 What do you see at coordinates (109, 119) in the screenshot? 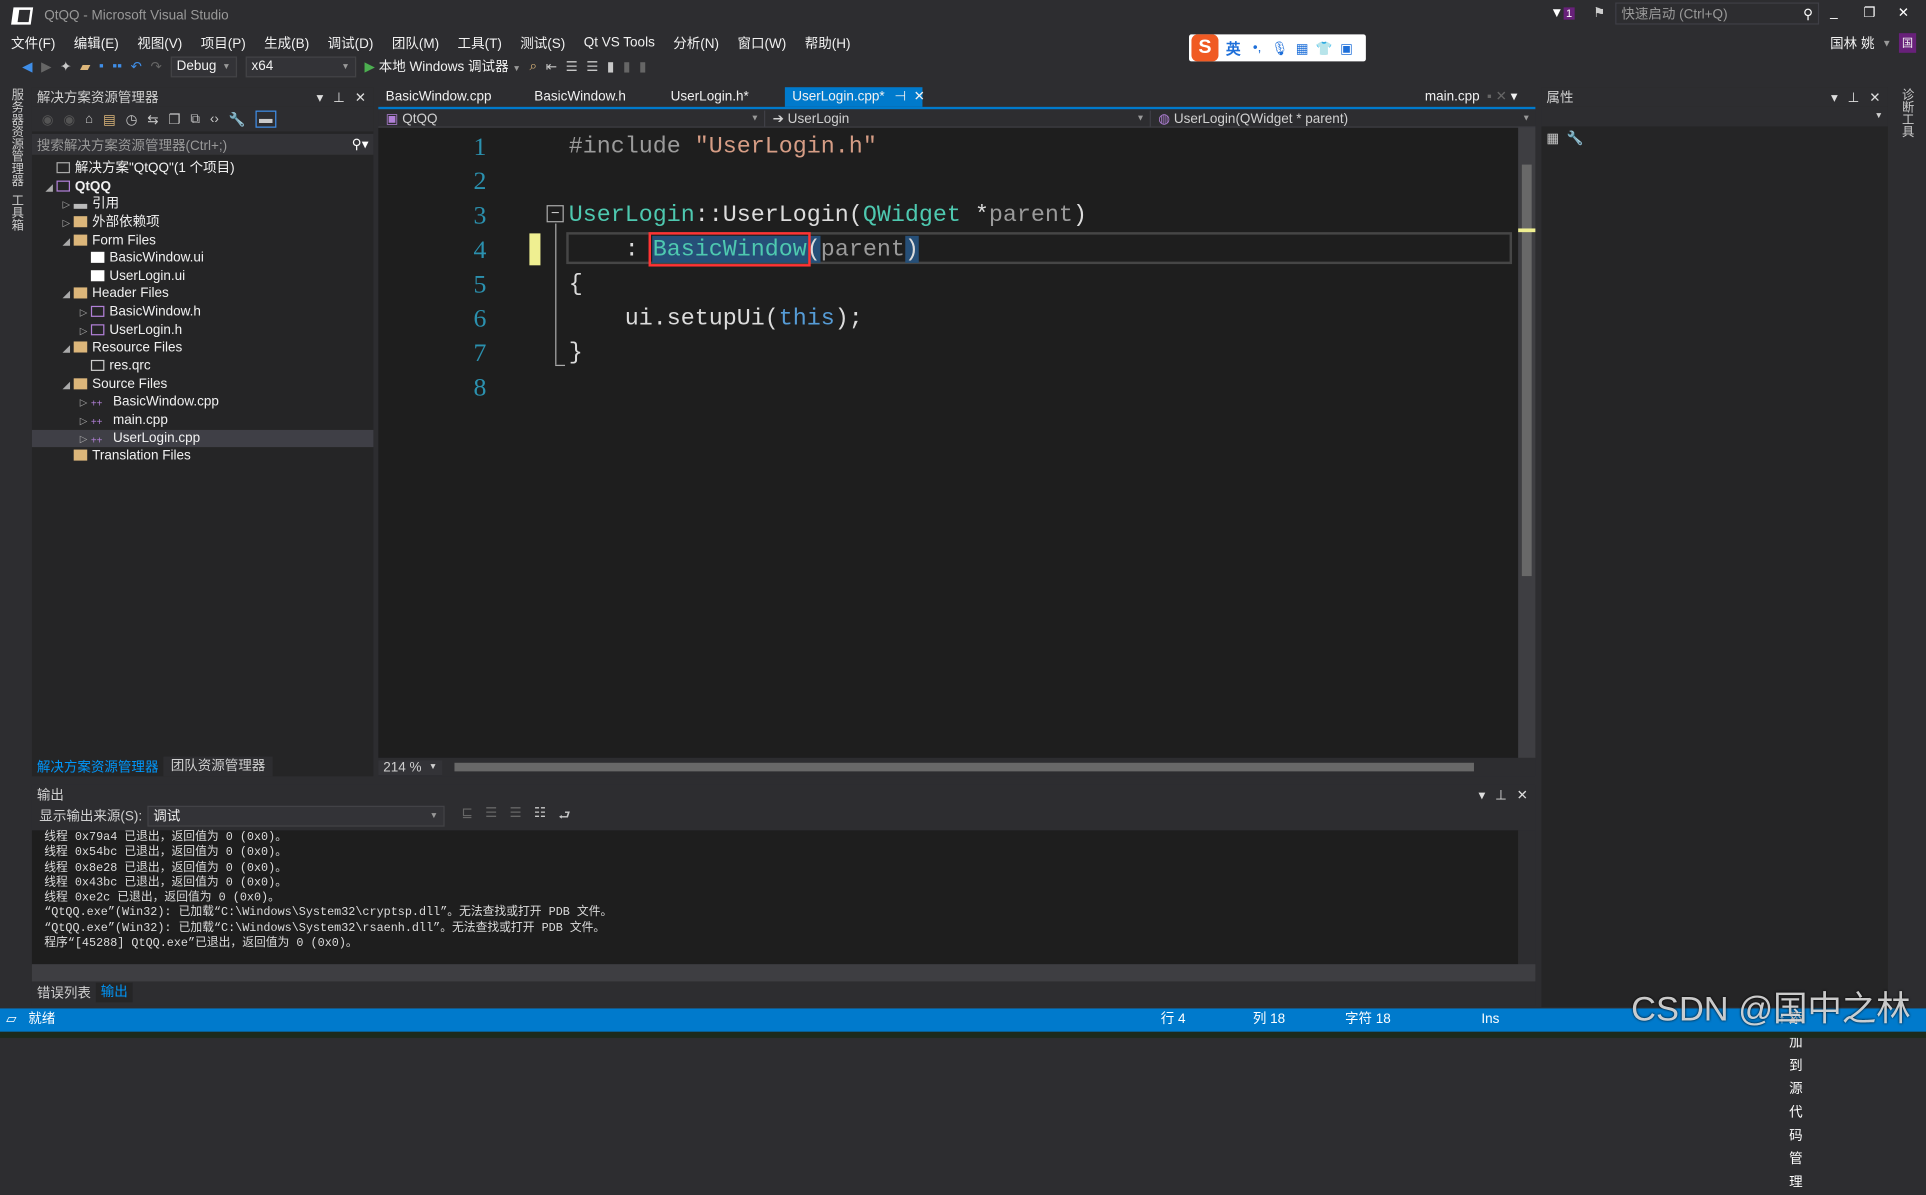
I see `switch-views-icon: ▤` at bounding box center [109, 119].